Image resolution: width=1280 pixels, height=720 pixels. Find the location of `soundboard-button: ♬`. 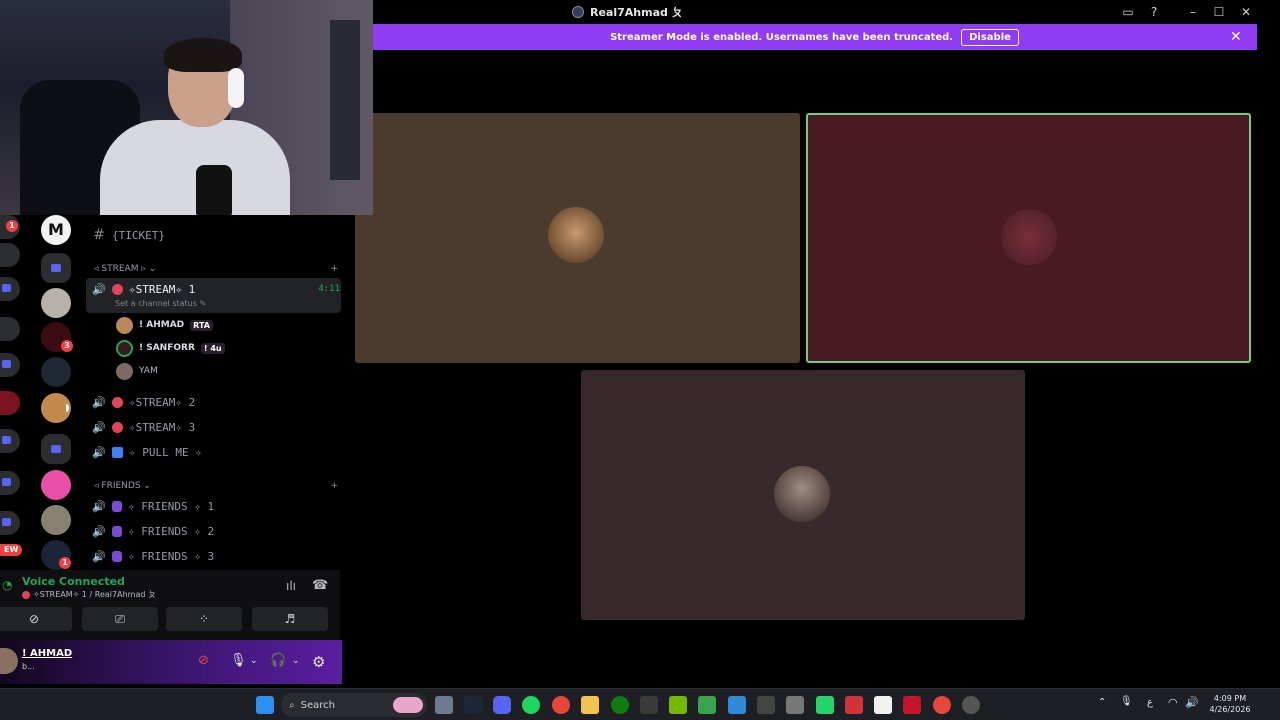

soundboard-button: ♬ is located at coordinates (290, 619).